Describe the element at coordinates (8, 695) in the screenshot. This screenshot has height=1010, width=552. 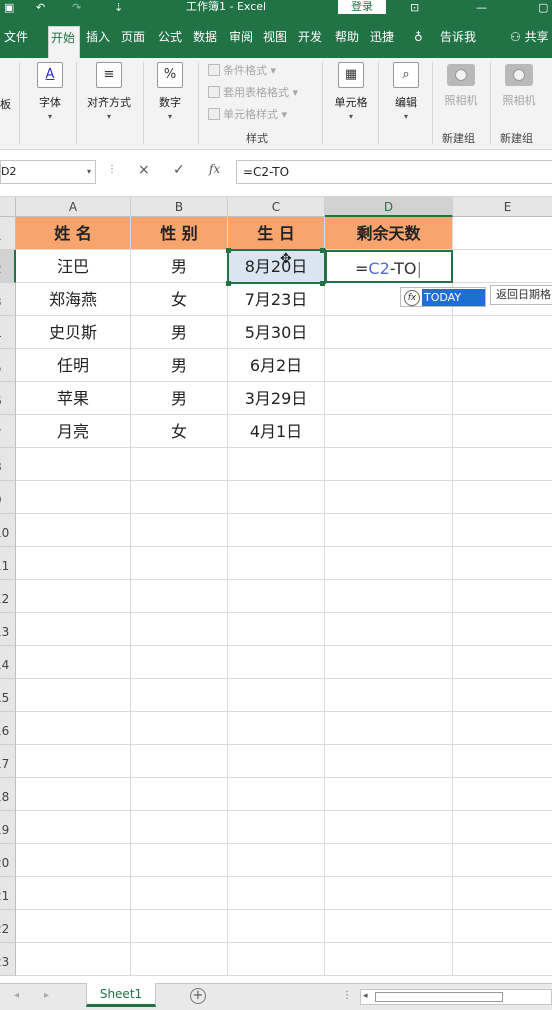
I see `row-header-15: 15` at that location.